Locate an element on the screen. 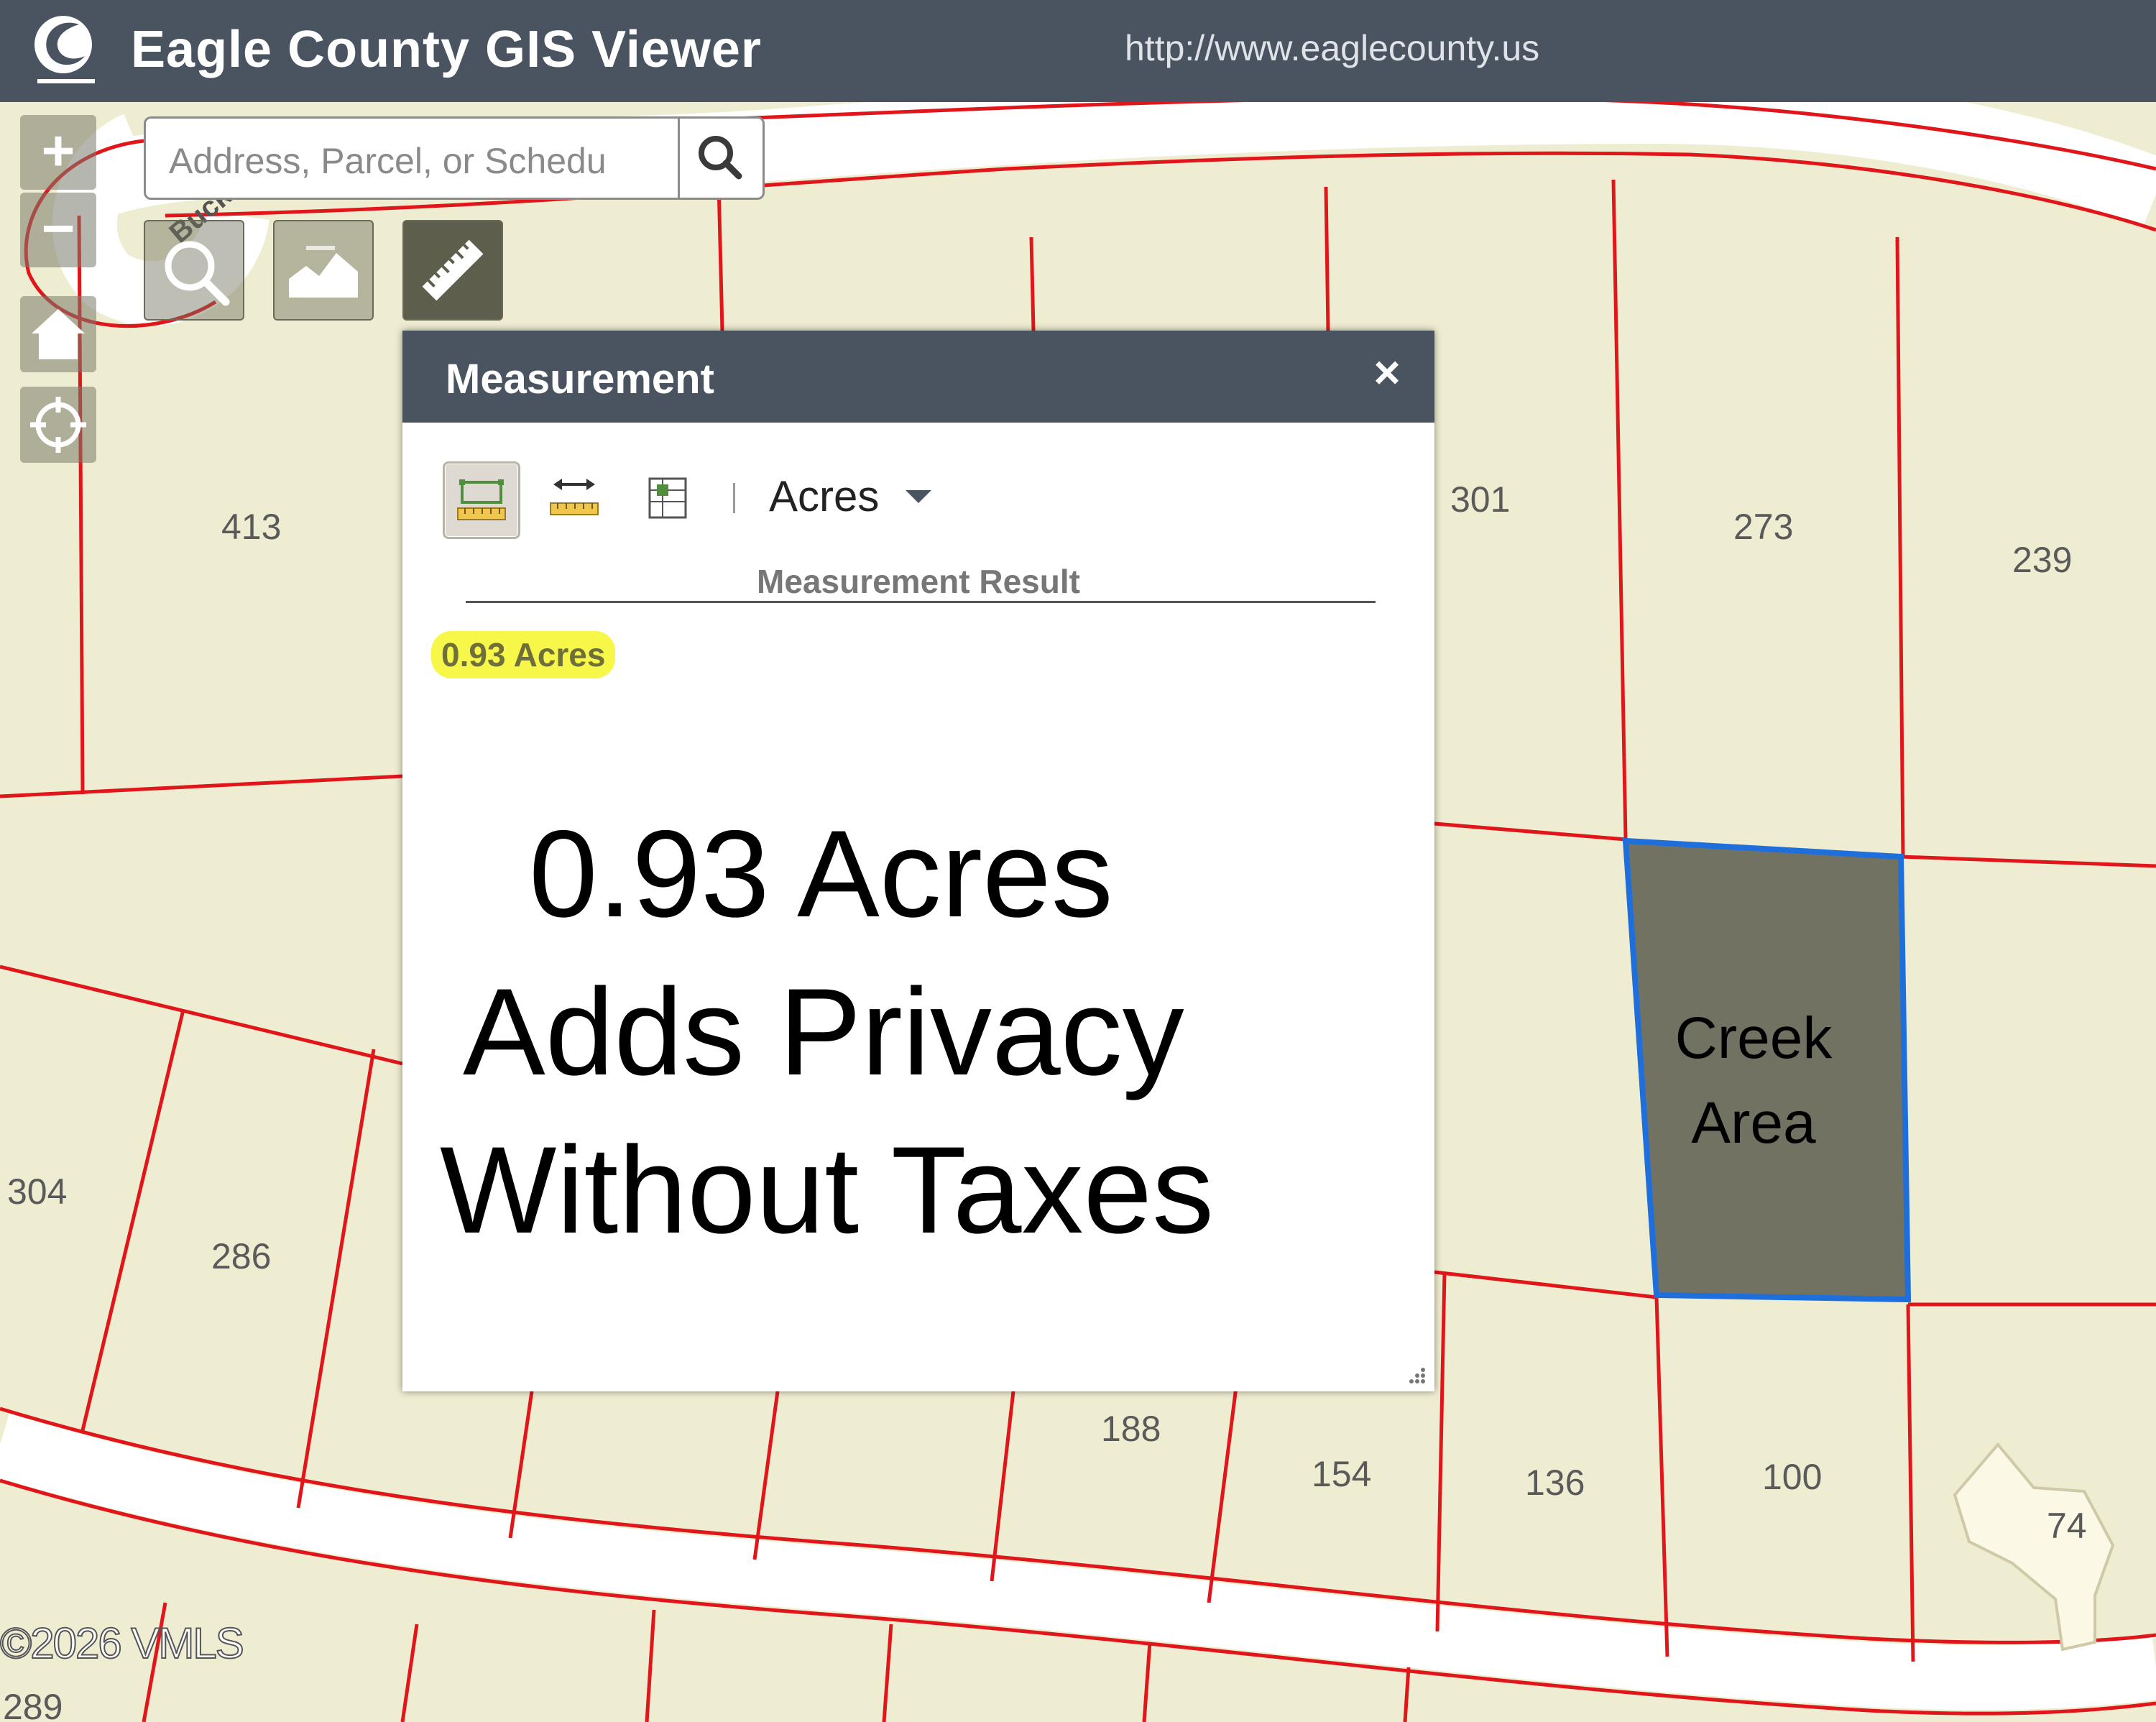  close-button: × is located at coordinates (1387, 372).